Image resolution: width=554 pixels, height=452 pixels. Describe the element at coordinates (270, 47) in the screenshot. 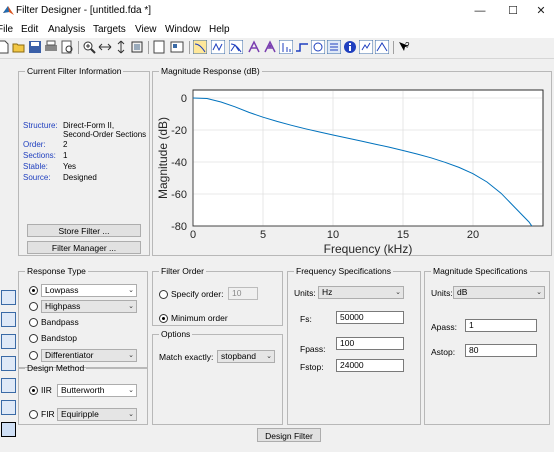

I see `phase-delay-icon` at that location.